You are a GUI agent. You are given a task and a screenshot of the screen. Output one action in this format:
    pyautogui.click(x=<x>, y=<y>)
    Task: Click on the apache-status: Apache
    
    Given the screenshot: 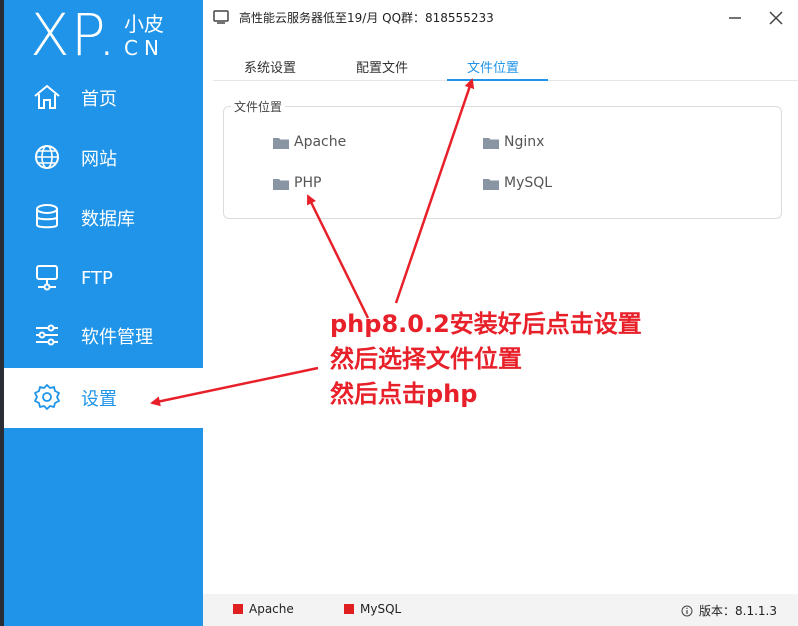 What is the action you would take?
    pyautogui.click(x=263, y=609)
    